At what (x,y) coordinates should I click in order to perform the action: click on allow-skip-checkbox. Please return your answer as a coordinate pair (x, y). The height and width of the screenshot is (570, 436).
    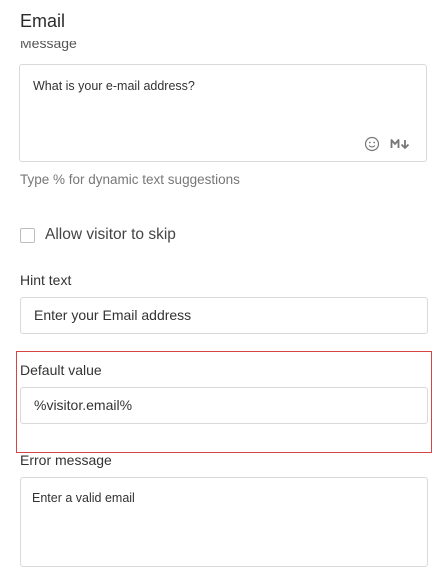
    Looking at the image, I should click on (27, 235).